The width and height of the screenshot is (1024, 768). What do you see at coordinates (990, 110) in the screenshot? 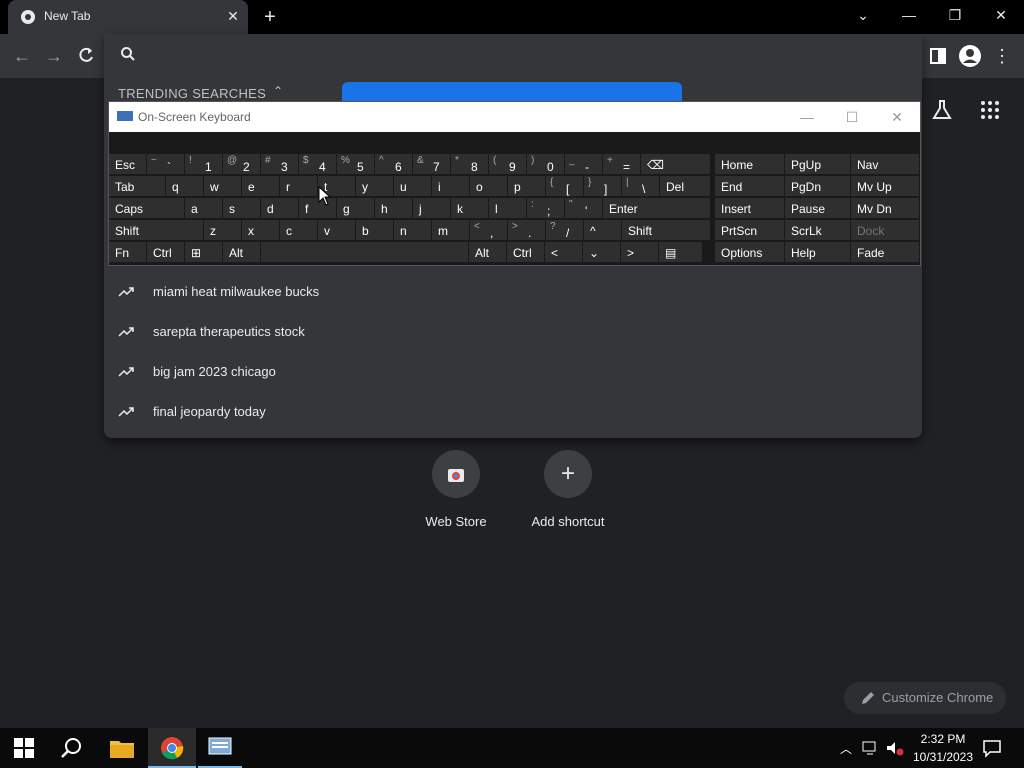
I see `apps-grid-icon` at bounding box center [990, 110].